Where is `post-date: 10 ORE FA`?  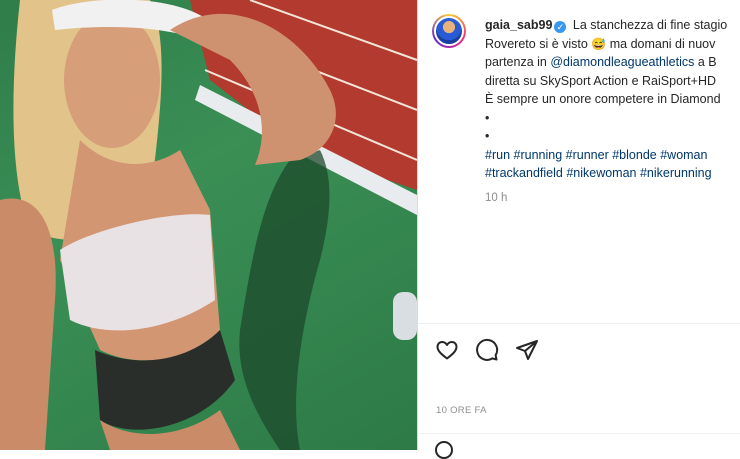 post-date: 10 ORE FA is located at coordinates (461, 410).